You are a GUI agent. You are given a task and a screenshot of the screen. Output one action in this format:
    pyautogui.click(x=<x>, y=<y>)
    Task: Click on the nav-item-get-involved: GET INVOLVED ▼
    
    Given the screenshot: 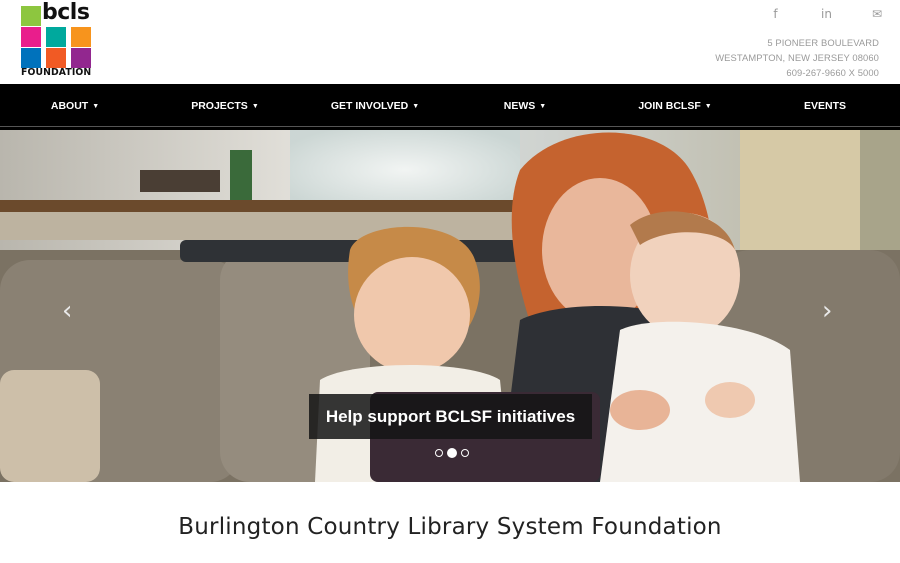 What is the action you would take?
    pyautogui.click(x=375, y=106)
    